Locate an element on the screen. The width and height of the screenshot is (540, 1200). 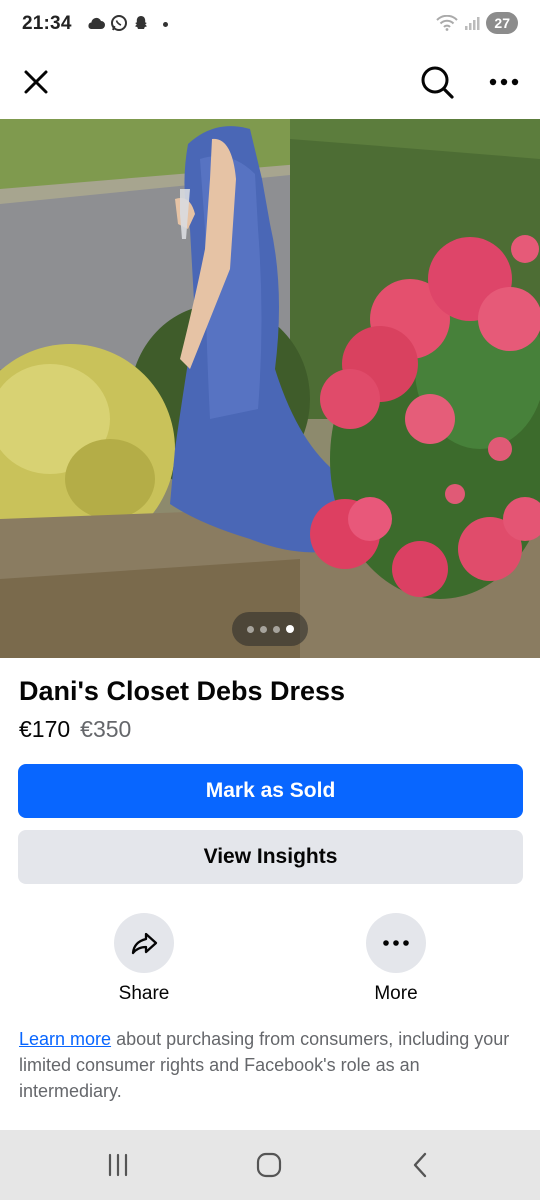
photo-pager is located at coordinates (270, 629).